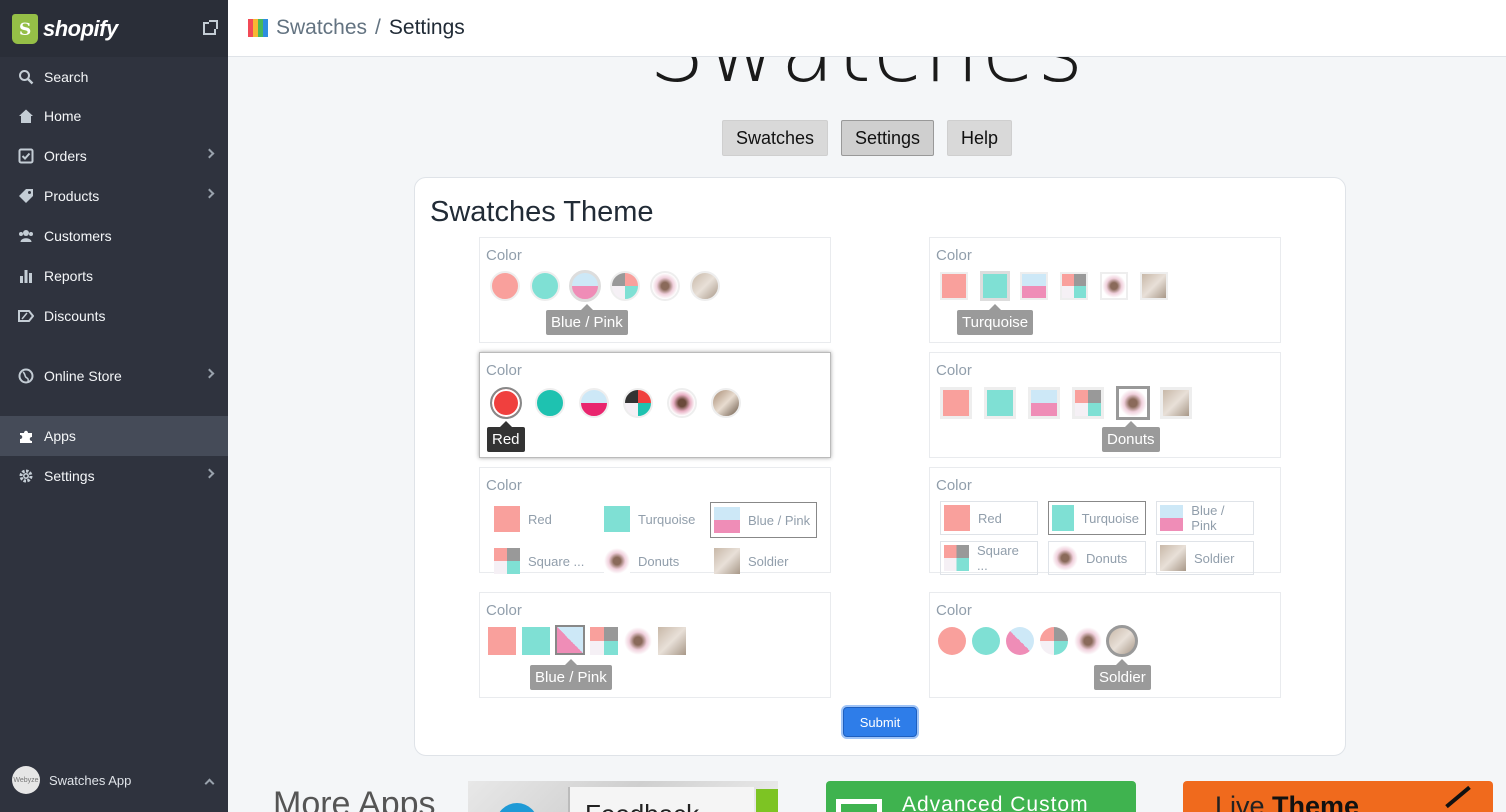 This screenshot has width=1506, height=812. What do you see at coordinates (114, 156) in the screenshot?
I see `sidebar-item-orders: Orders` at bounding box center [114, 156].